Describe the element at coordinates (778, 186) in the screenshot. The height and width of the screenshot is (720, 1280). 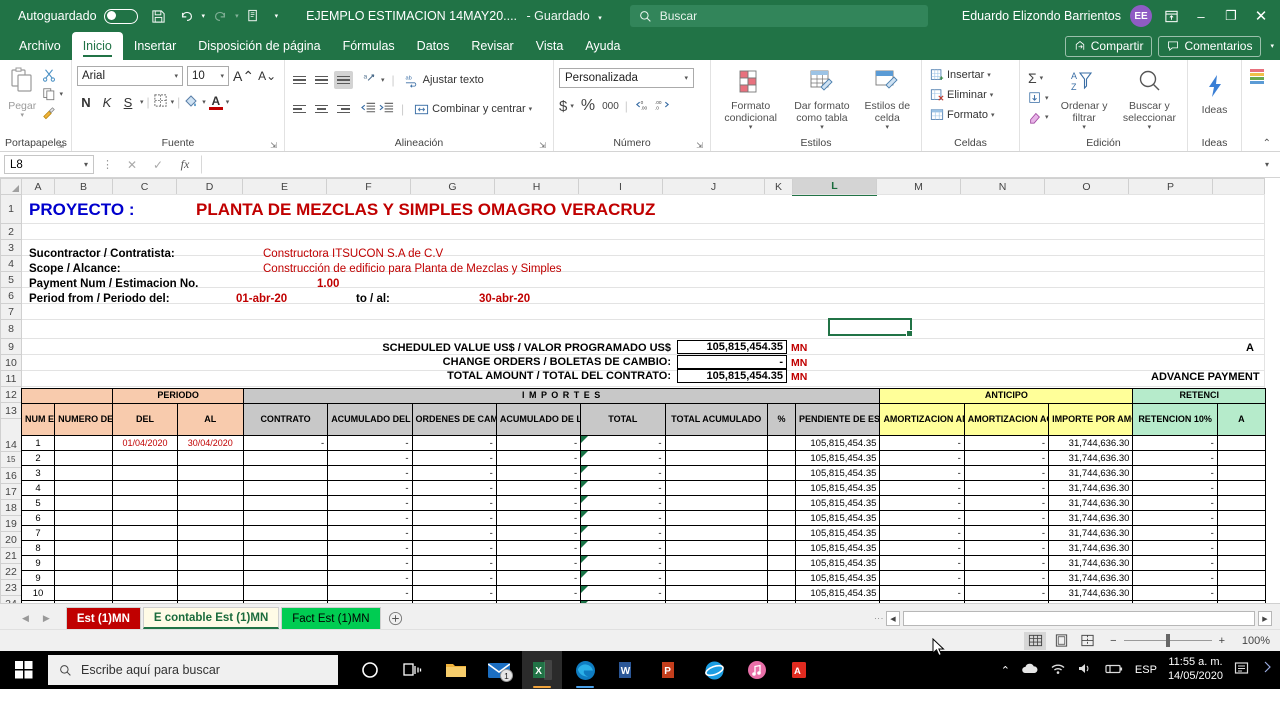
I see `column-header-k: K` at that location.